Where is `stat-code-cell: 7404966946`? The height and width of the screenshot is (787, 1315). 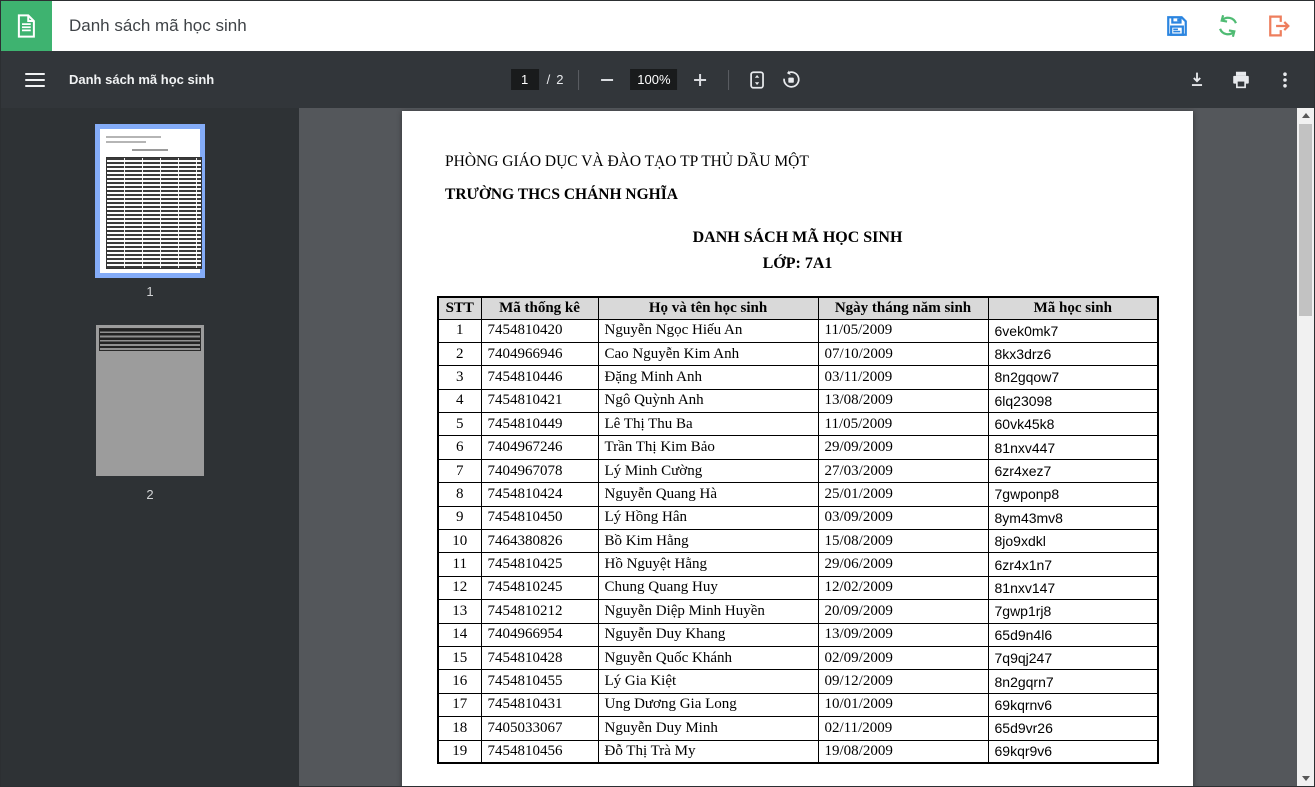 stat-code-cell: 7404966946 is located at coordinates (539, 354).